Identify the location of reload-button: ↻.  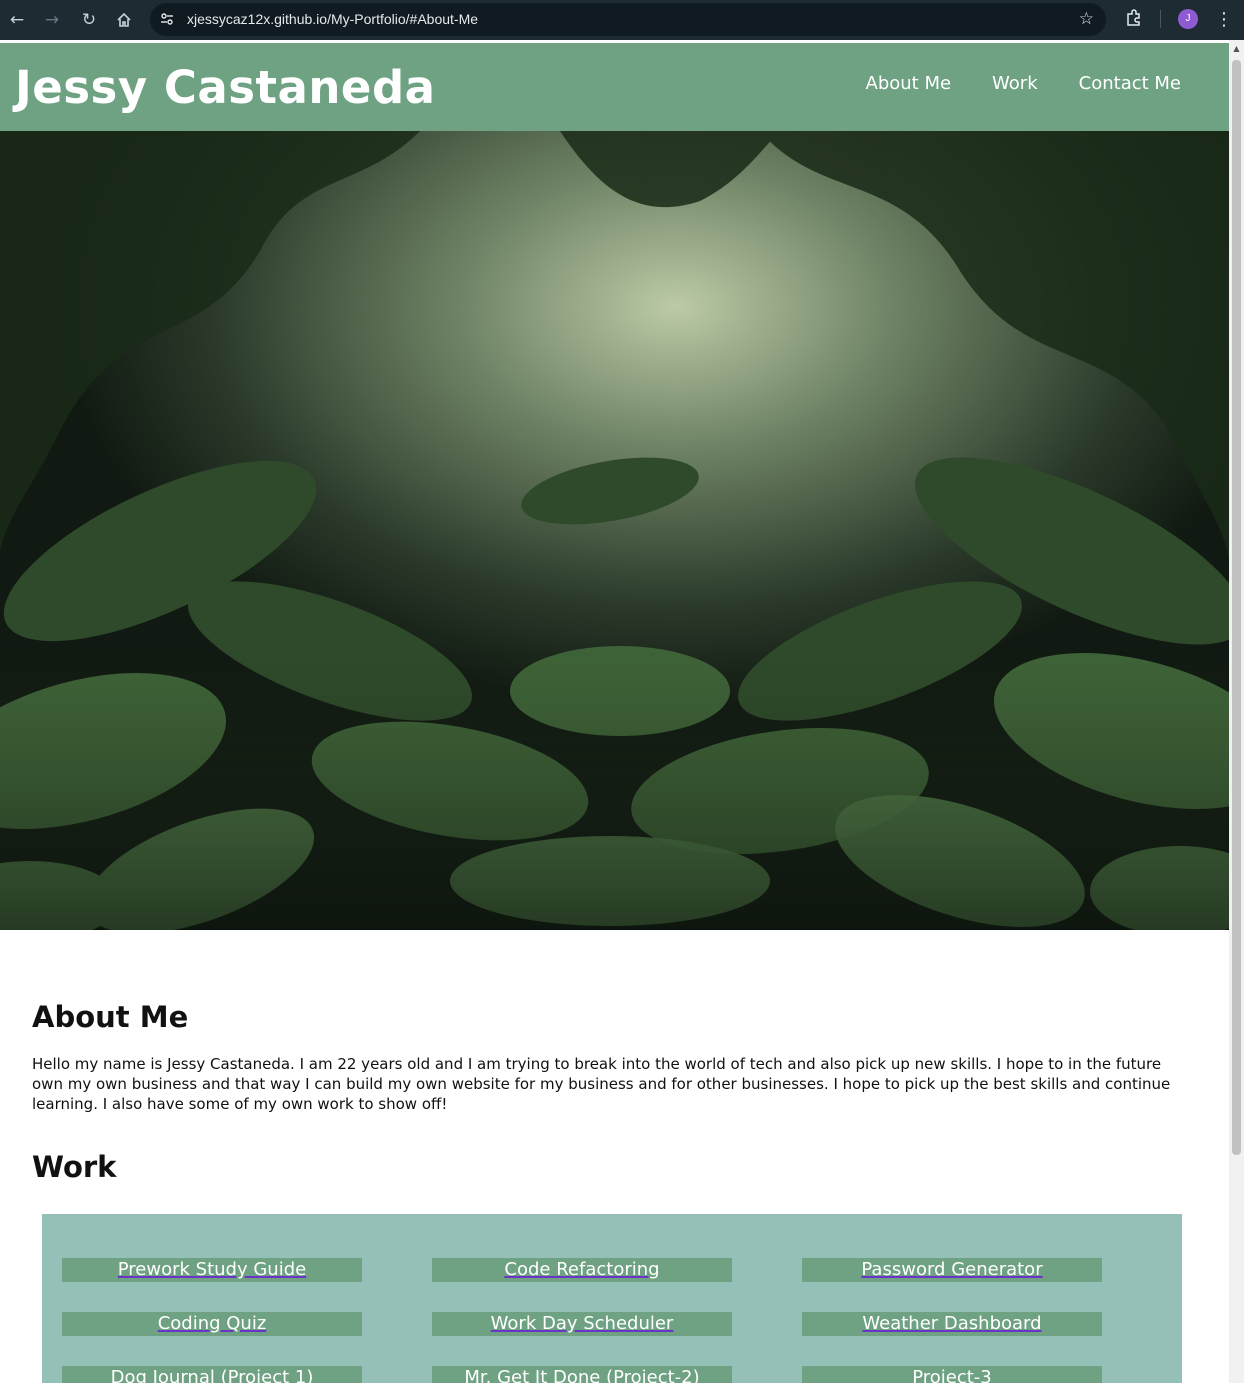
(89, 20).